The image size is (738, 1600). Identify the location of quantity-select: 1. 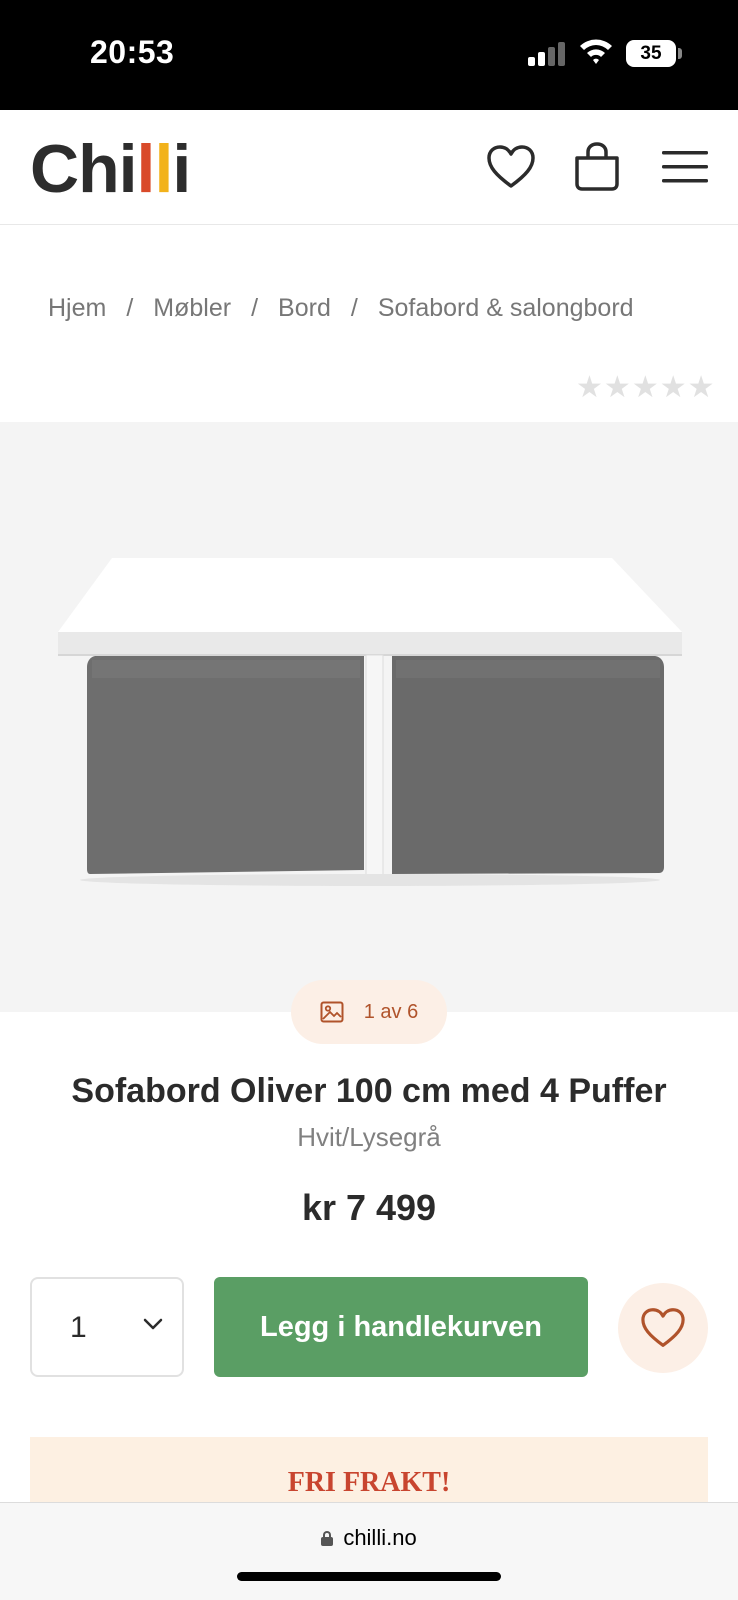
(107, 1327).